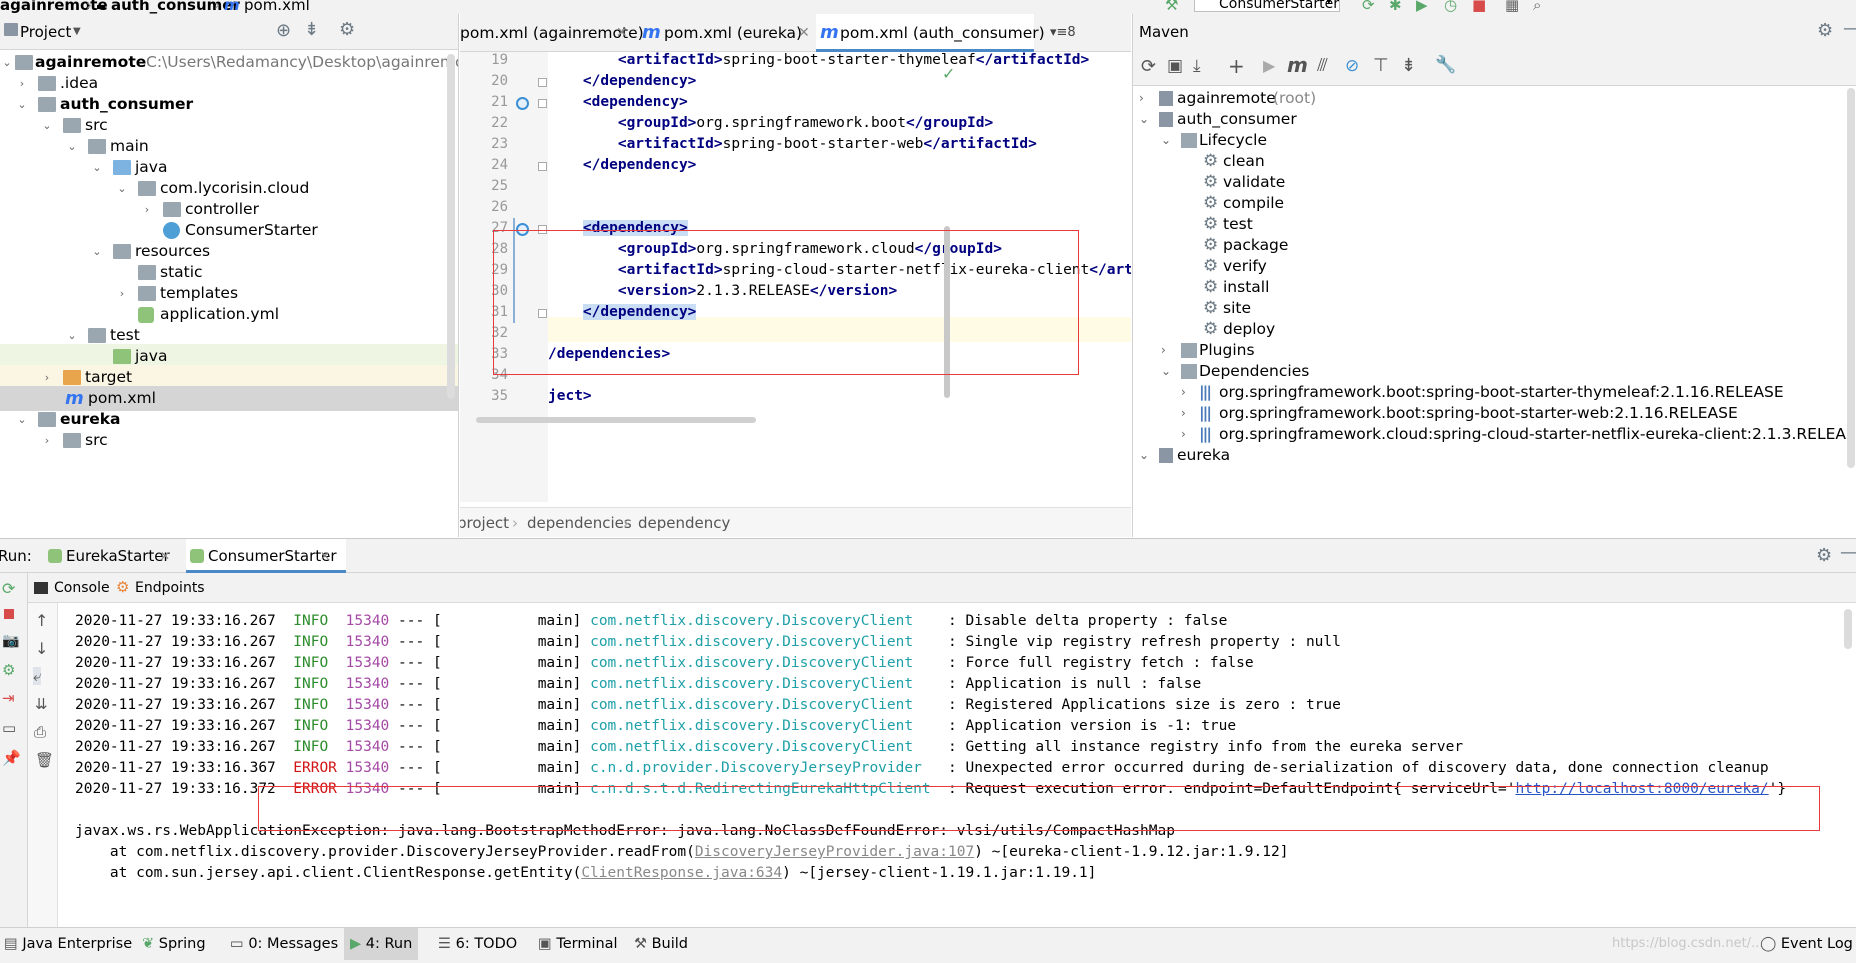 The image size is (1856, 963). Describe the element at coordinates (1197, 66) in the screenshot. I see `download-icon: ⤓` at that location.